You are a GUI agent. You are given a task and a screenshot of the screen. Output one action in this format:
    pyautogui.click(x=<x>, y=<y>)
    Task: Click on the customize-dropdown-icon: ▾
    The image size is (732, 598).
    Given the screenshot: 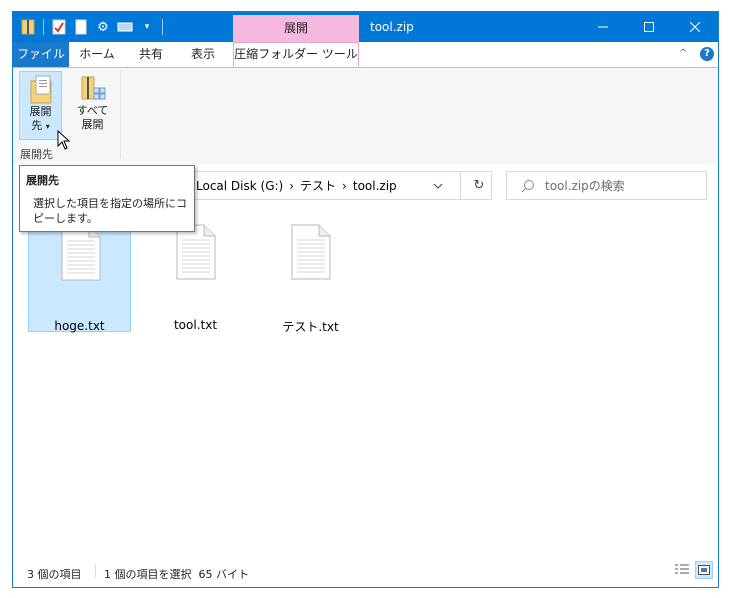 What is the action you would take?
    pyautogui.click(x=147, y=27)
    